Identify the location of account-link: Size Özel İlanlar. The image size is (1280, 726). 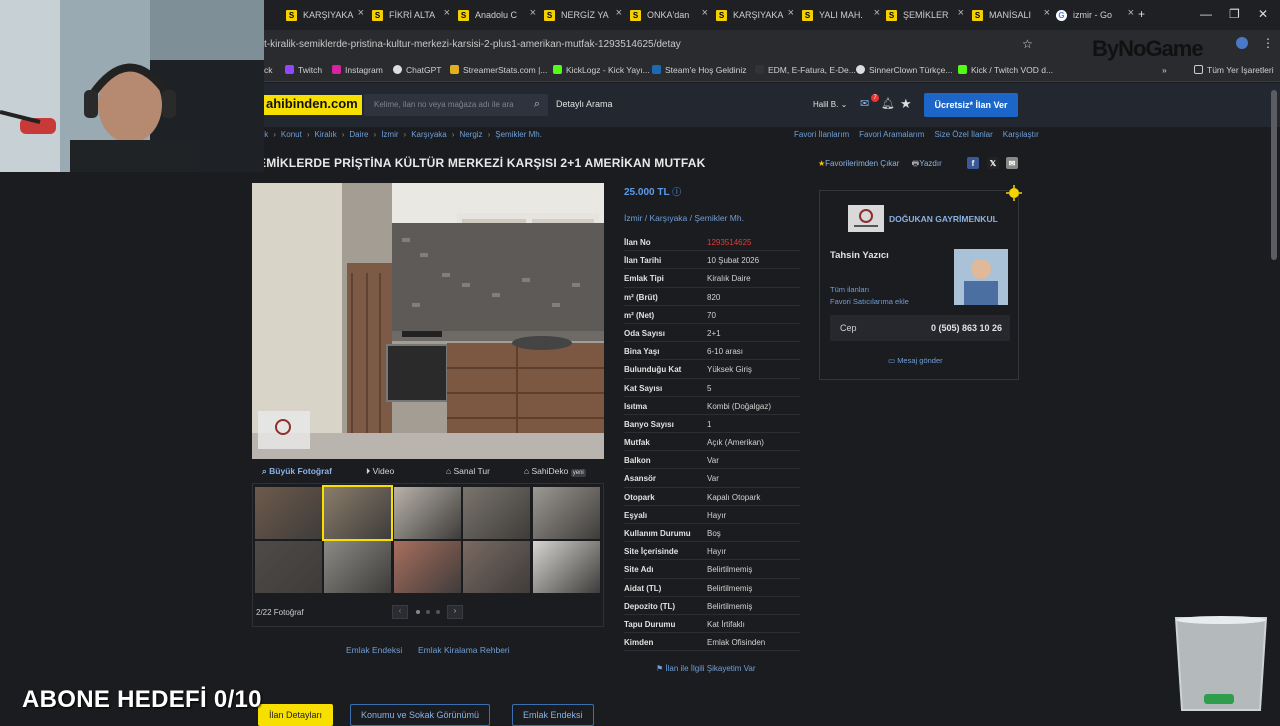
(963, 134).